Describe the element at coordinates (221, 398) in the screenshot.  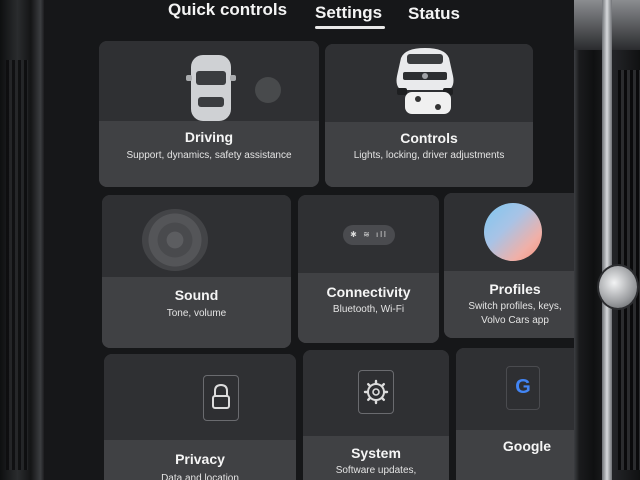
I see `lock-icon` at that location.